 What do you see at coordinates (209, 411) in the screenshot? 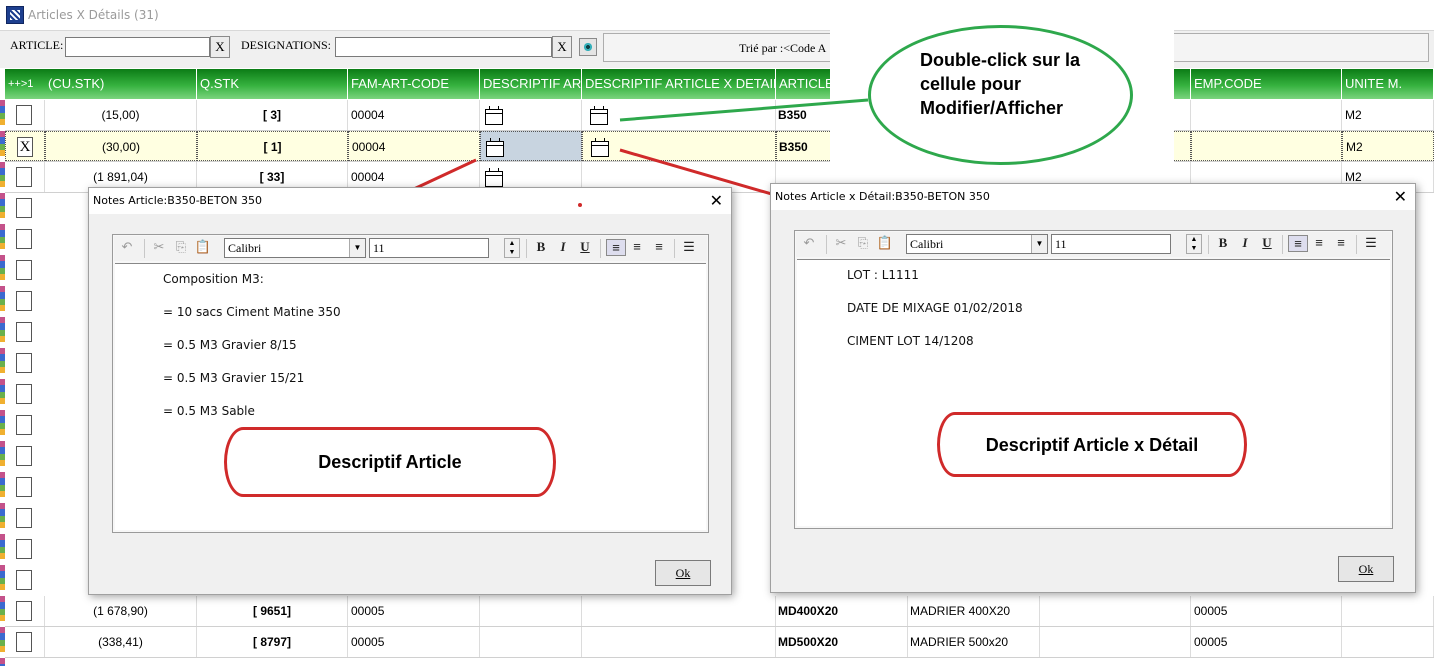
I see `note-line: = 0.5 M3 Sable` at bounding box center [209, 411].